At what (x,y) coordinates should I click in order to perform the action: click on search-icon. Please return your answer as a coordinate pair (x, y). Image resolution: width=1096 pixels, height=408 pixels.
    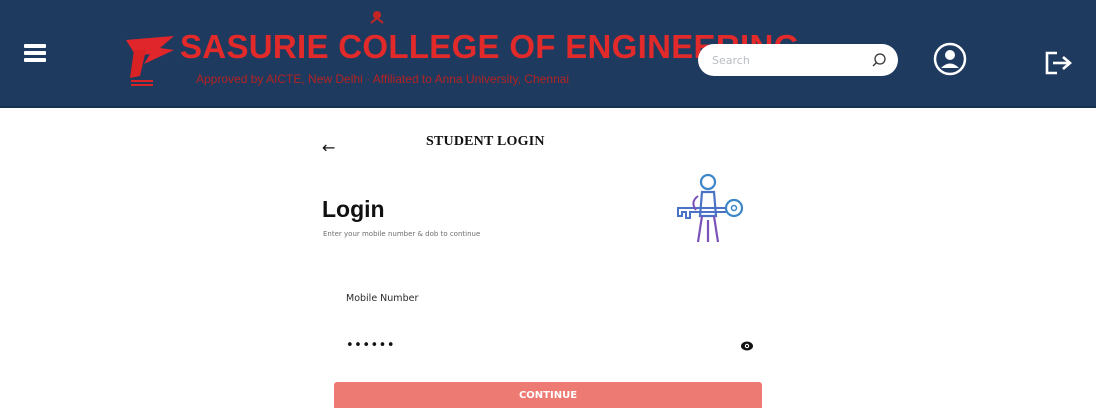
    Looking at the image, I should click on (879, 60).